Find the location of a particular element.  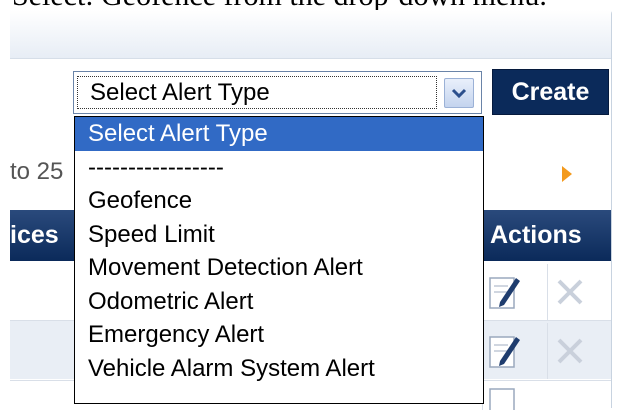

option-speed-limit: Speed Limit is located at coordinates (279, 235).